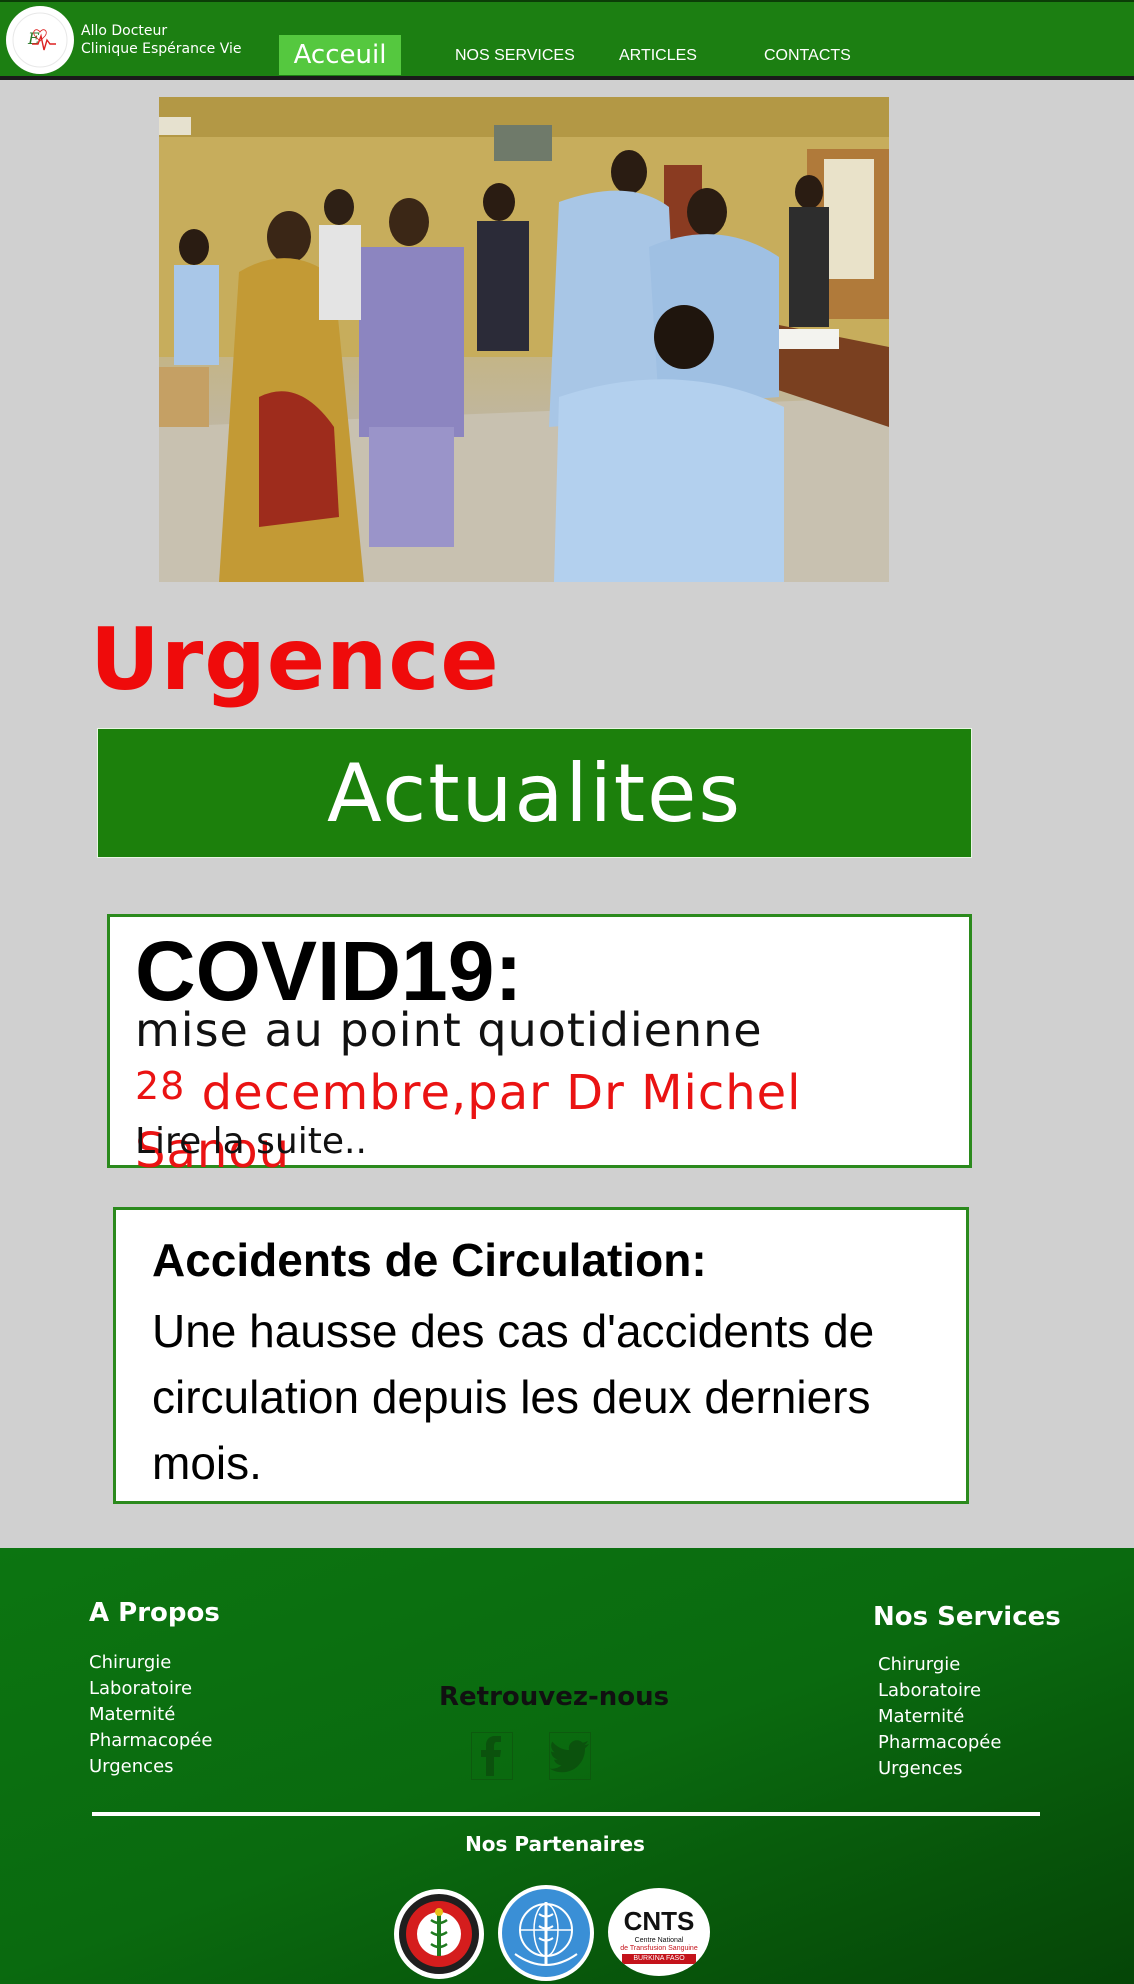  I want to click on cnts-logo-sub2: de Transfusion Sanguine, so click(659, 1948).